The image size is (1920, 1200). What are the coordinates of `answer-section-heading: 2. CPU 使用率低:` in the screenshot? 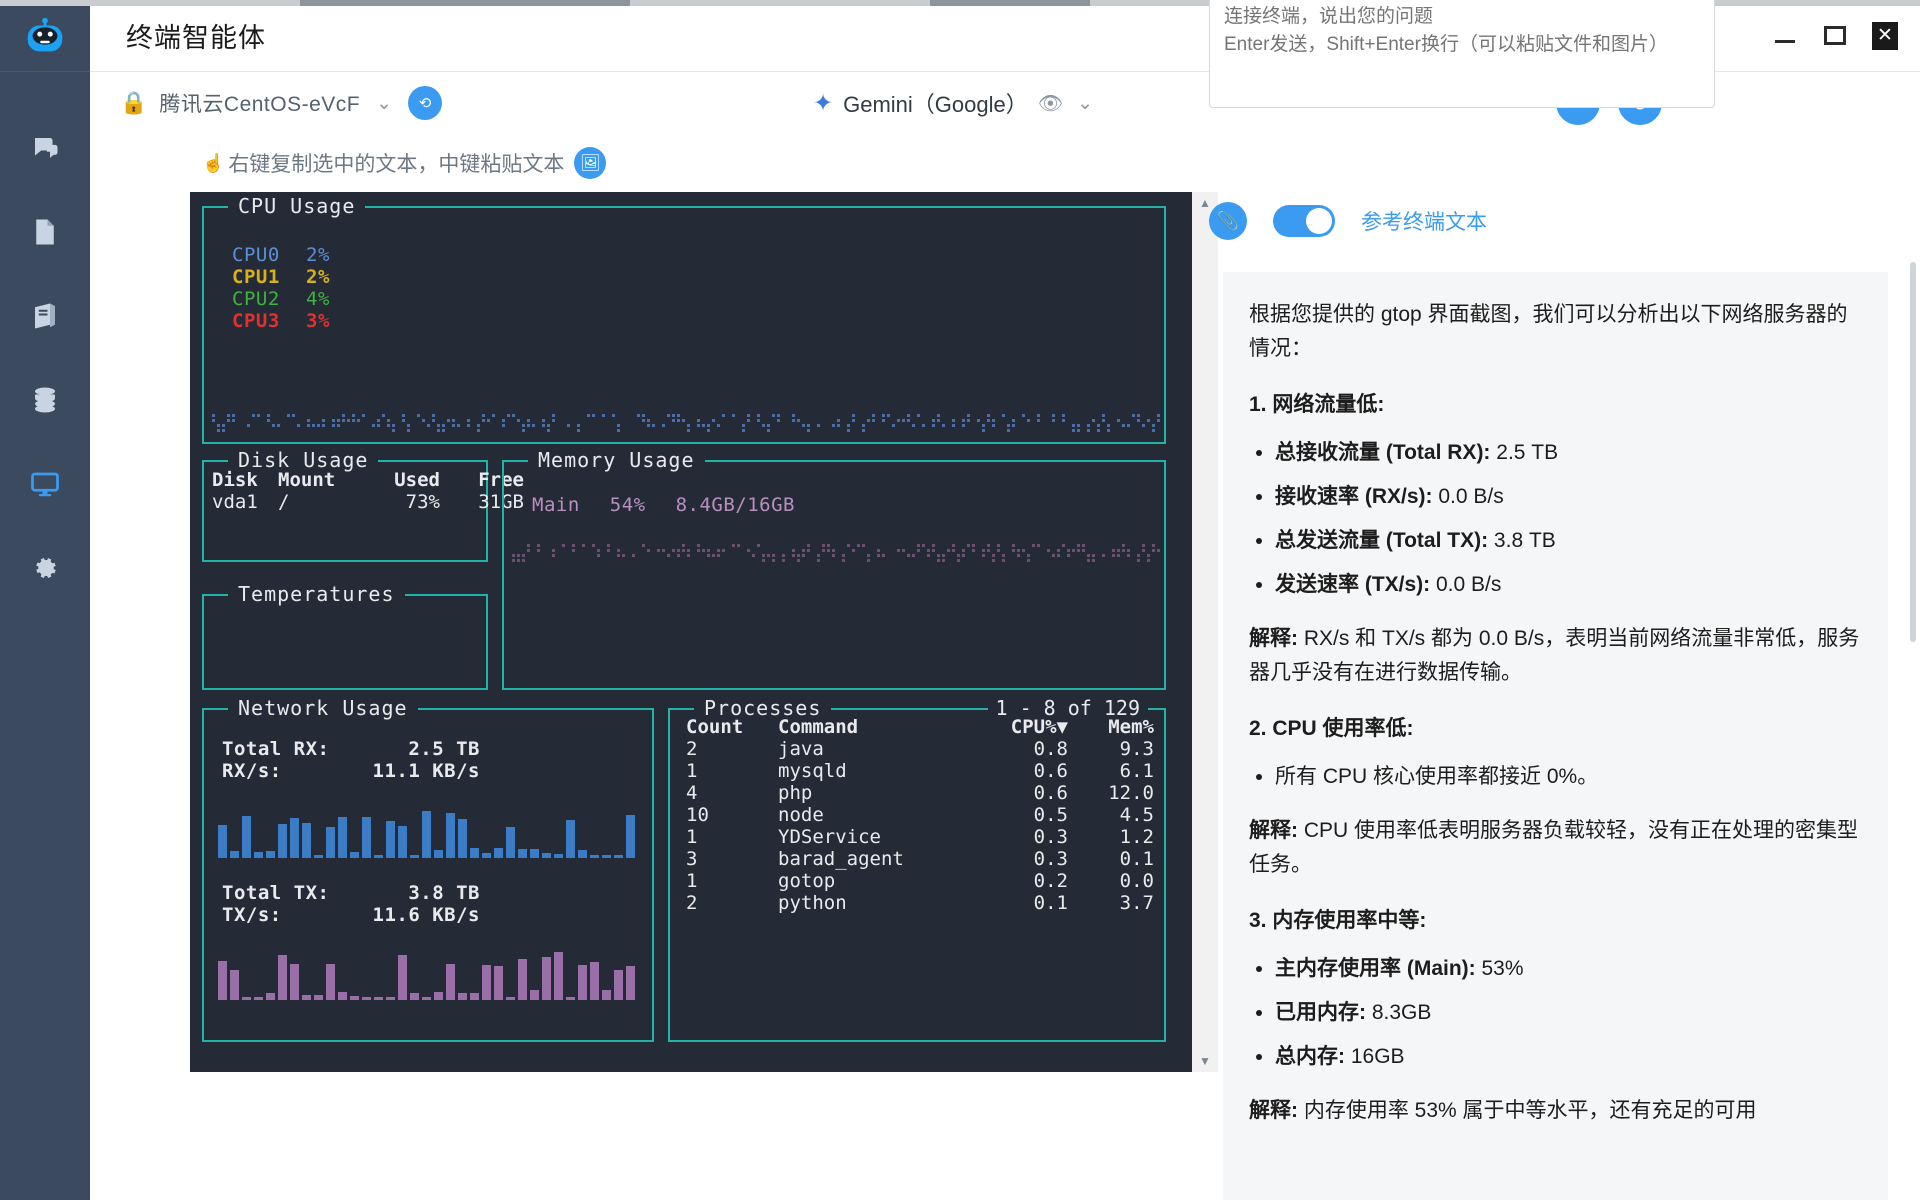 It's located at (1331, 729).